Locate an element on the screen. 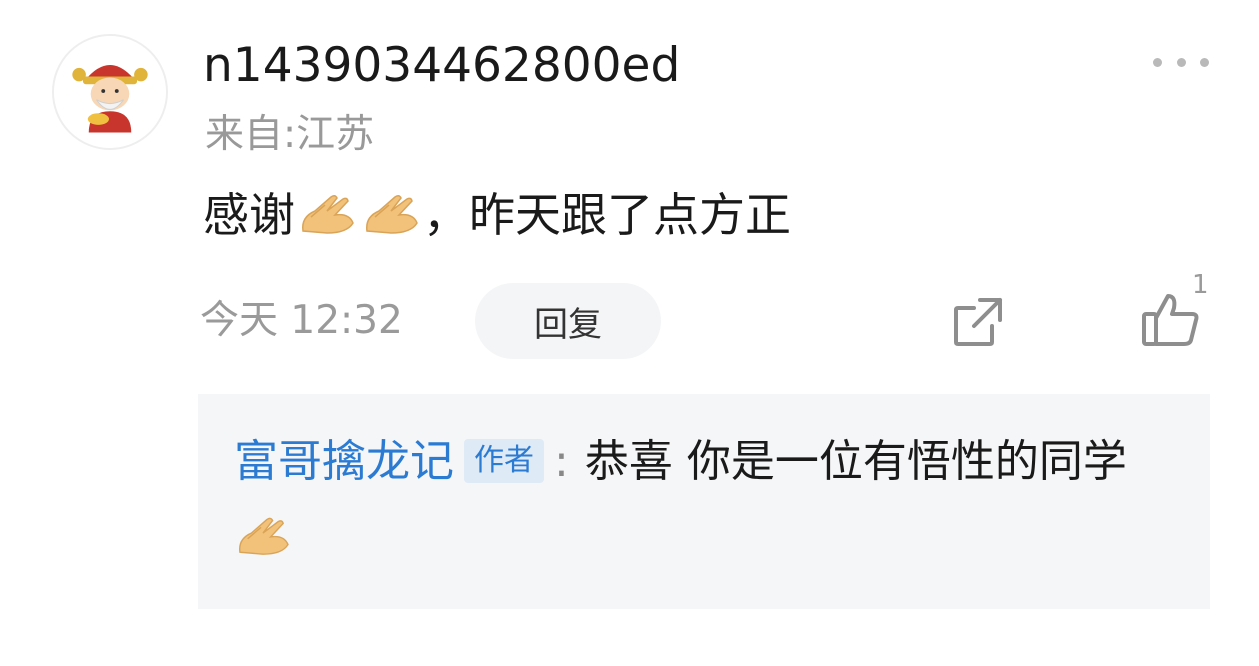 The height and width of the screenshot is (666, 1259). like-count: 1 is located at coordinates (1200, 285).